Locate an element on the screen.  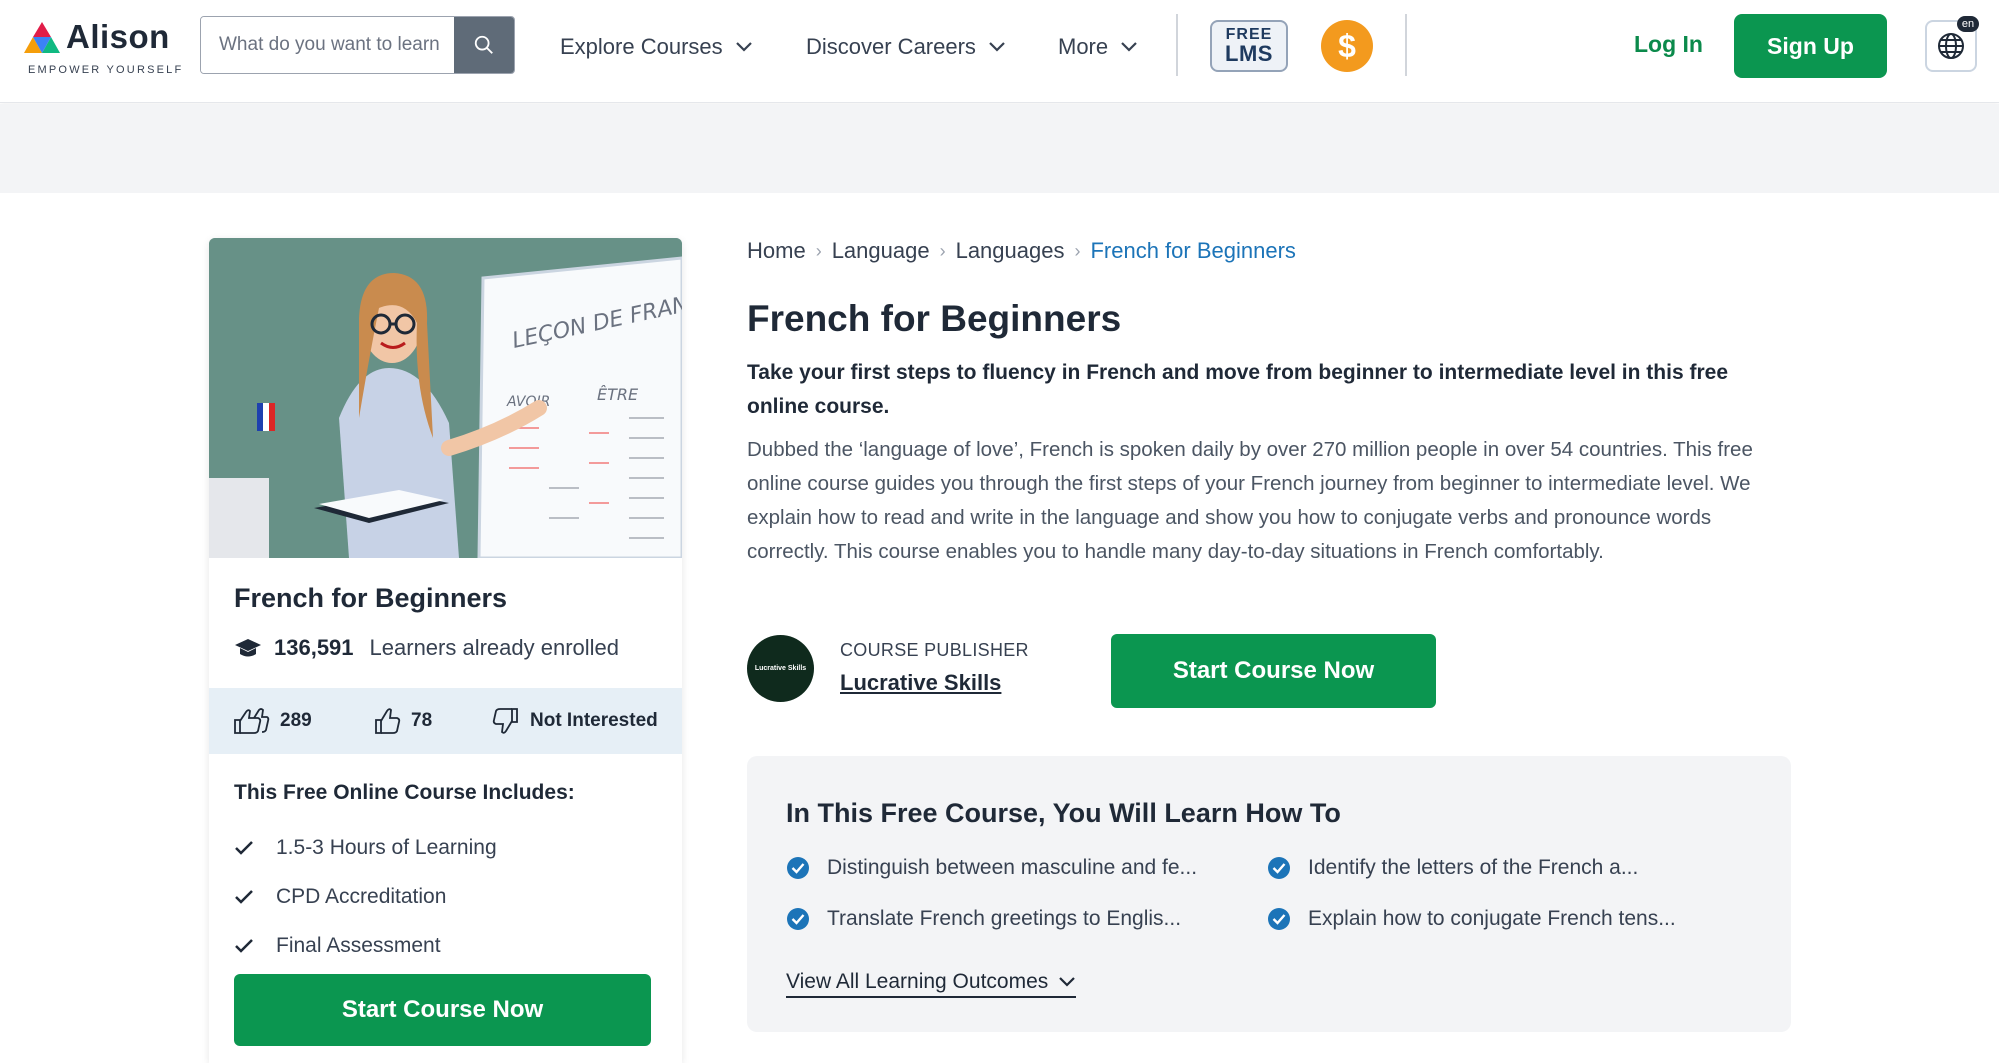
include-text: CPD Accreditation is located at coordinates (361, 896).